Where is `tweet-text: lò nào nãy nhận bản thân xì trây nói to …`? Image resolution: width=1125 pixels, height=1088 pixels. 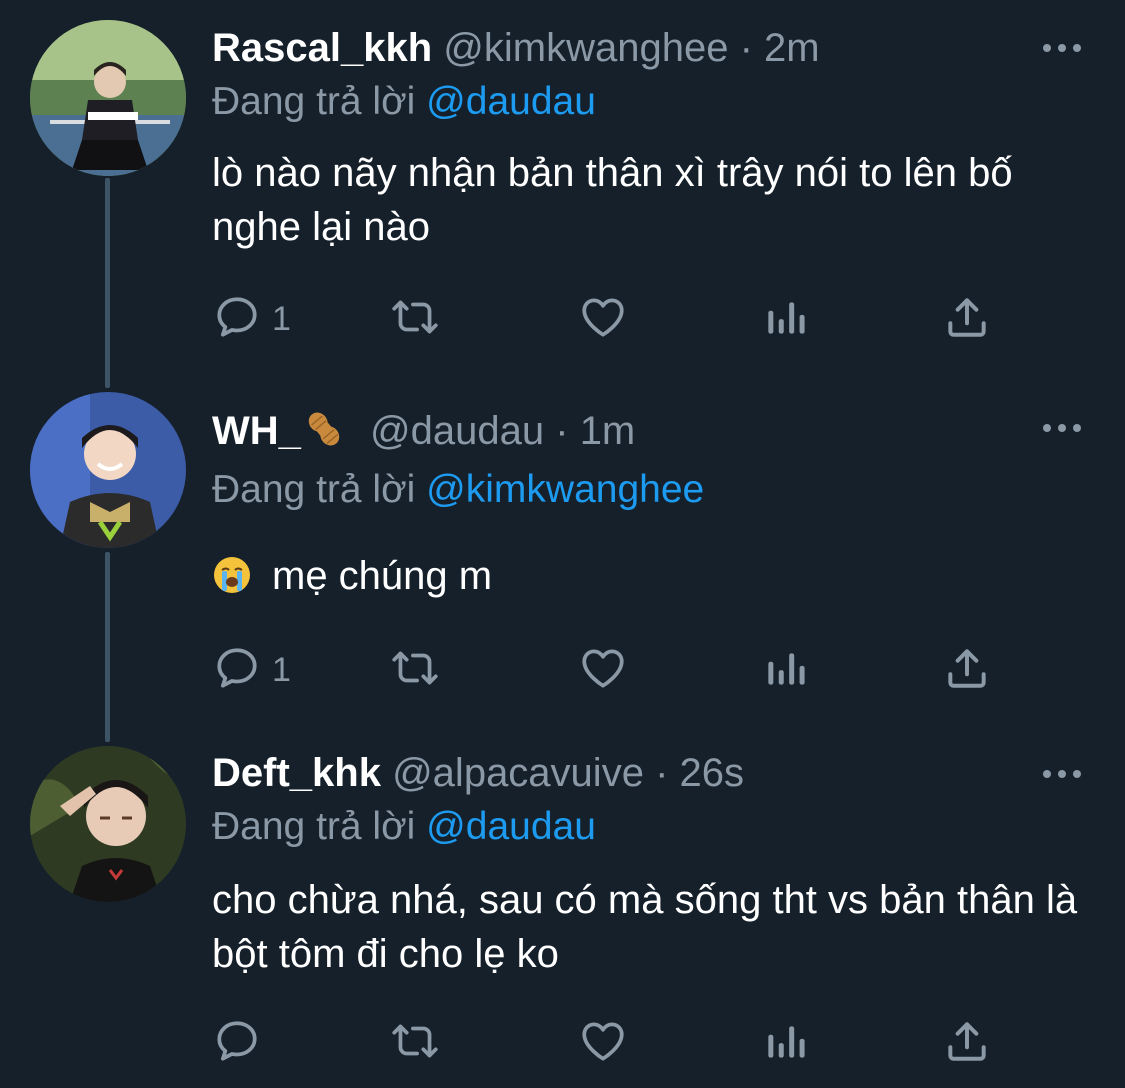
tweet-text: lò nào nãy nhận bản thân xì trây nói to … is located at coordinates (612, 200).